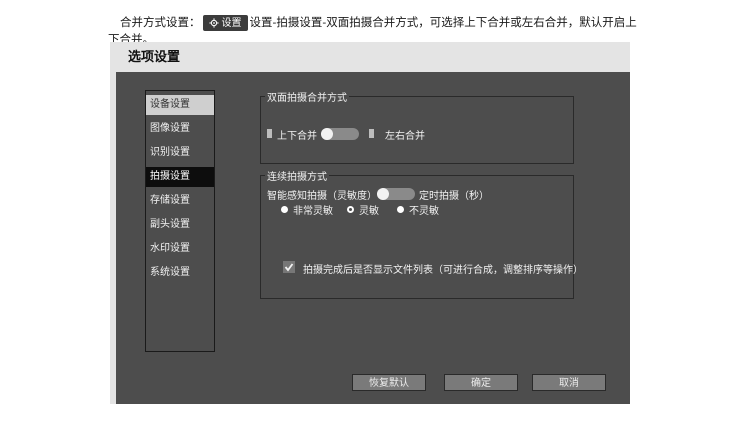  Describe the element at coordinates (180, 153) in the screenshot. I see `sidebar-item-recognition: 识别设置` at that location.